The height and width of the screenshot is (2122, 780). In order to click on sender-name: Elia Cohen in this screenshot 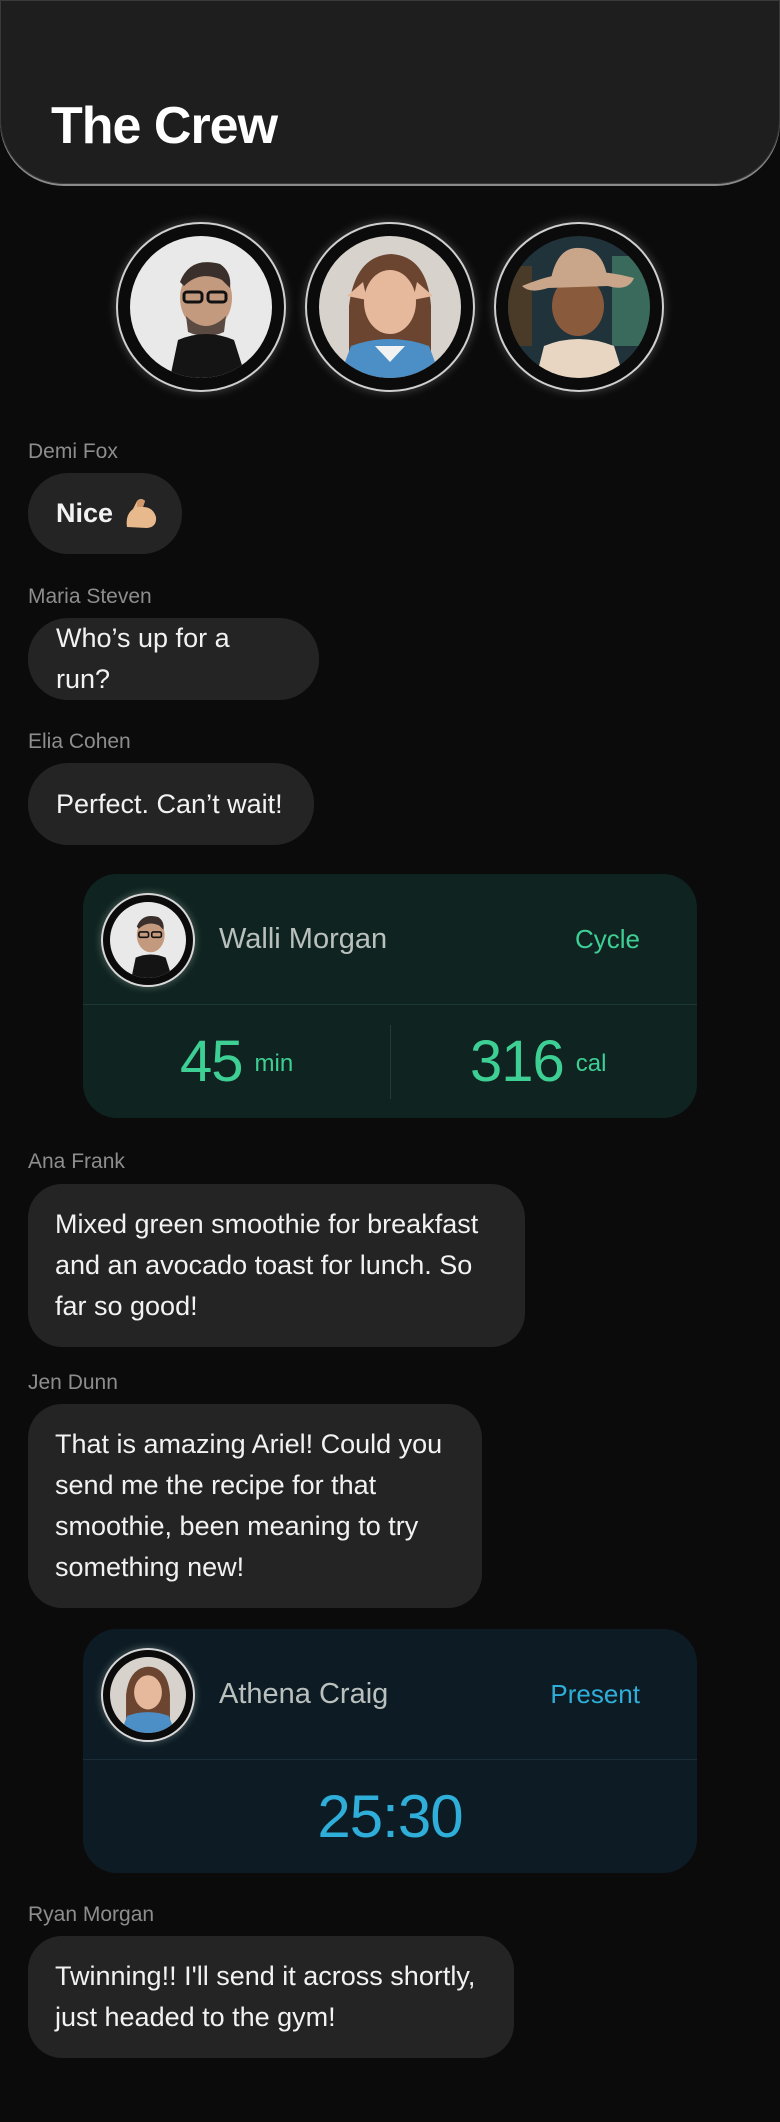, I will do `click(79, 741)`.